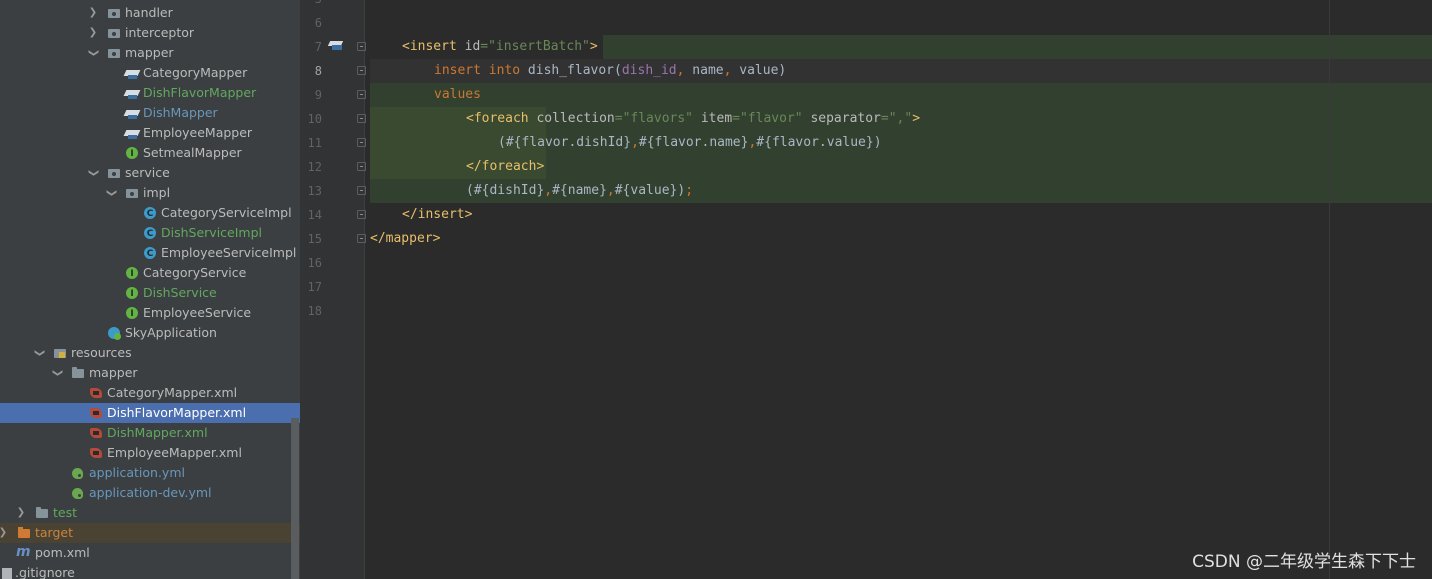  What do you see at coordinates (157, 192) in the screenshot?
I see `tree-item-label: impl` at bounding box center [157, 192].